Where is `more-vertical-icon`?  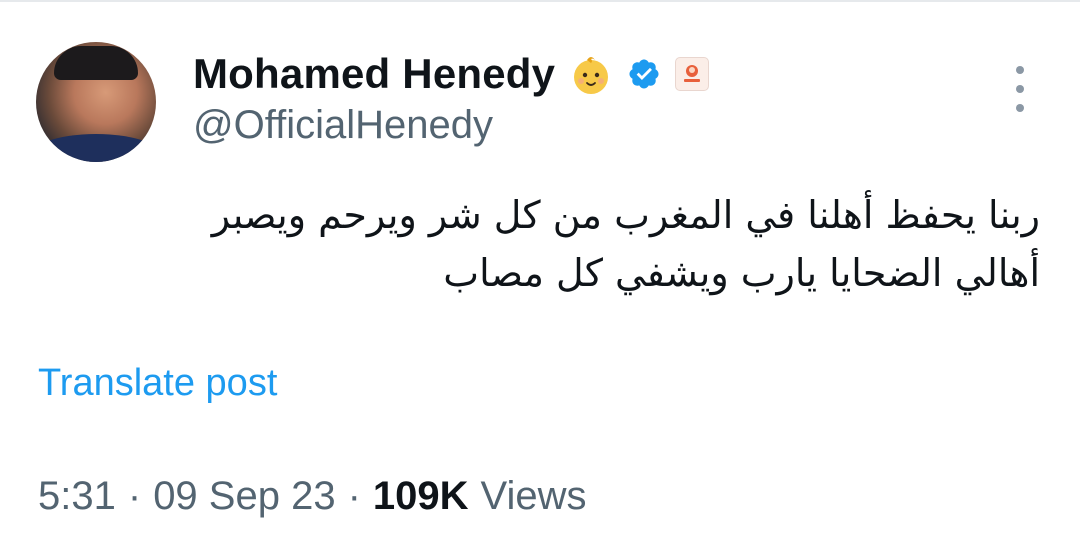
more-vertical-icon is located at coordinates (1020, 70).